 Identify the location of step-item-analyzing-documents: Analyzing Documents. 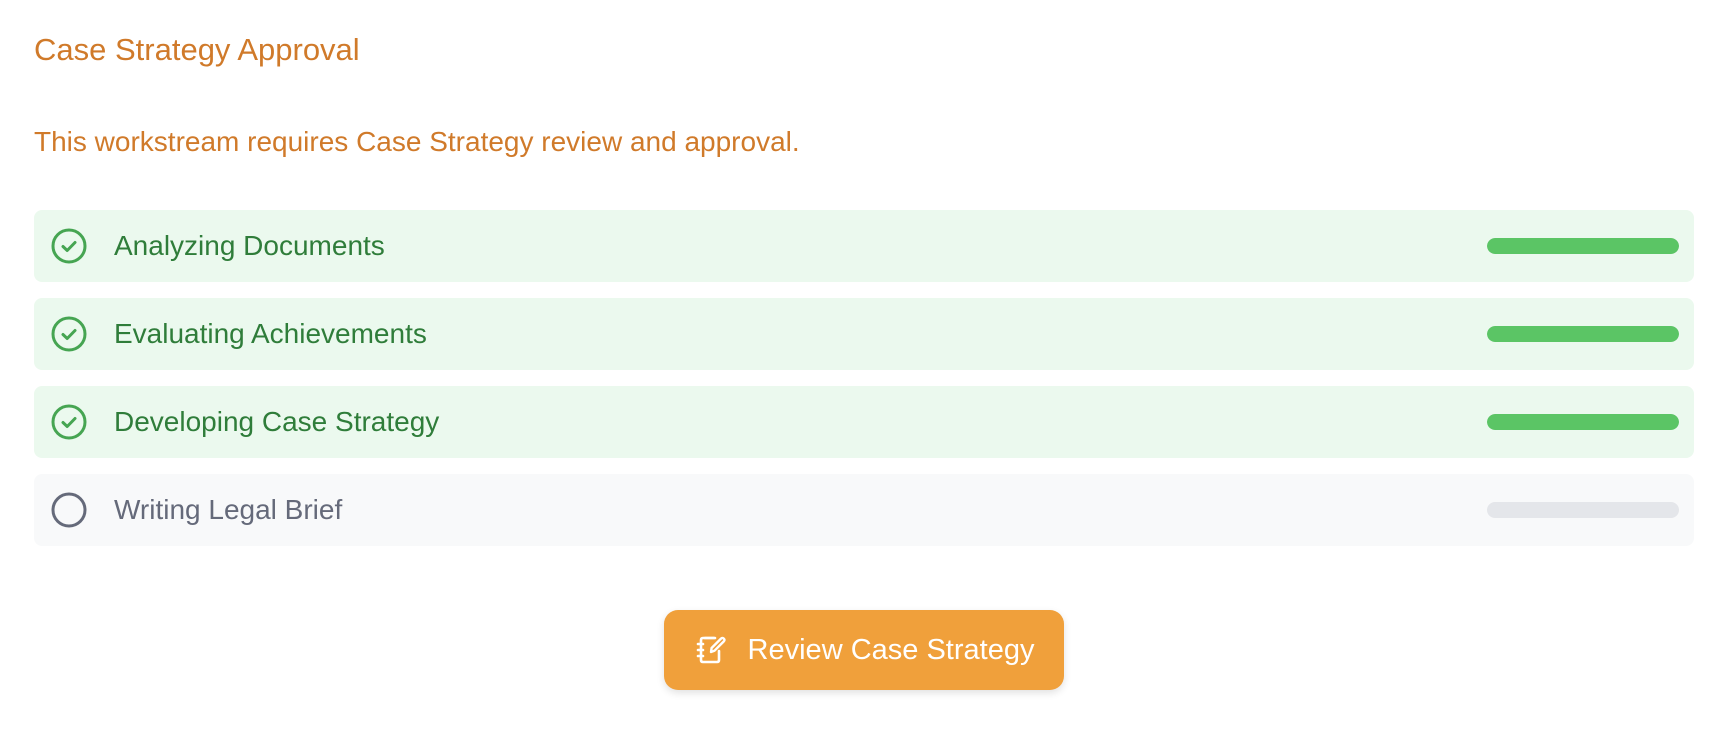
(864, 246).